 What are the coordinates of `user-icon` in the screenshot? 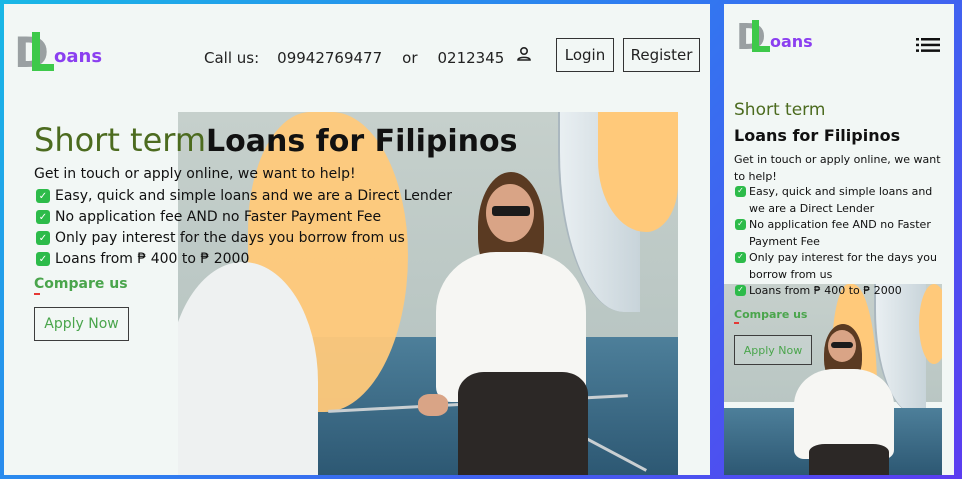 It's located at (524, 54).